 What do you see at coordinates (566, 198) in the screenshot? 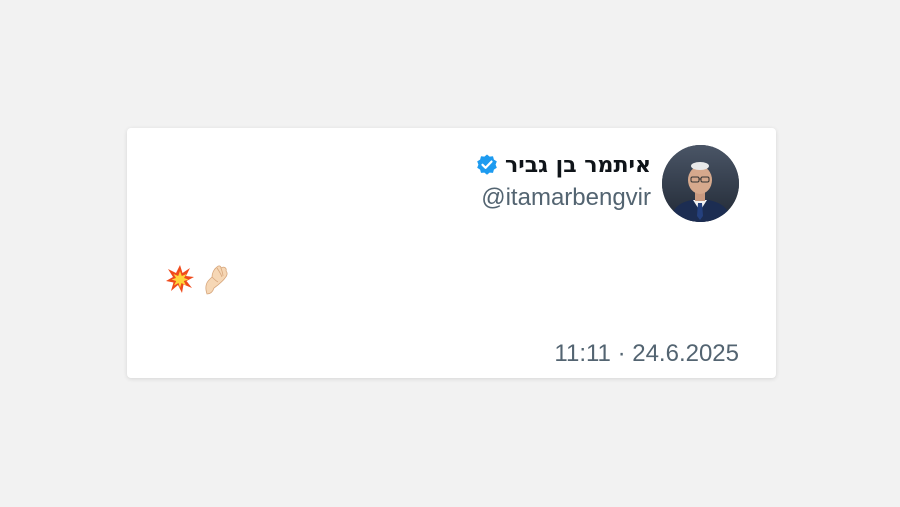
I see `author-handle: @itamarbengvir` at bounding box center [566, 198].